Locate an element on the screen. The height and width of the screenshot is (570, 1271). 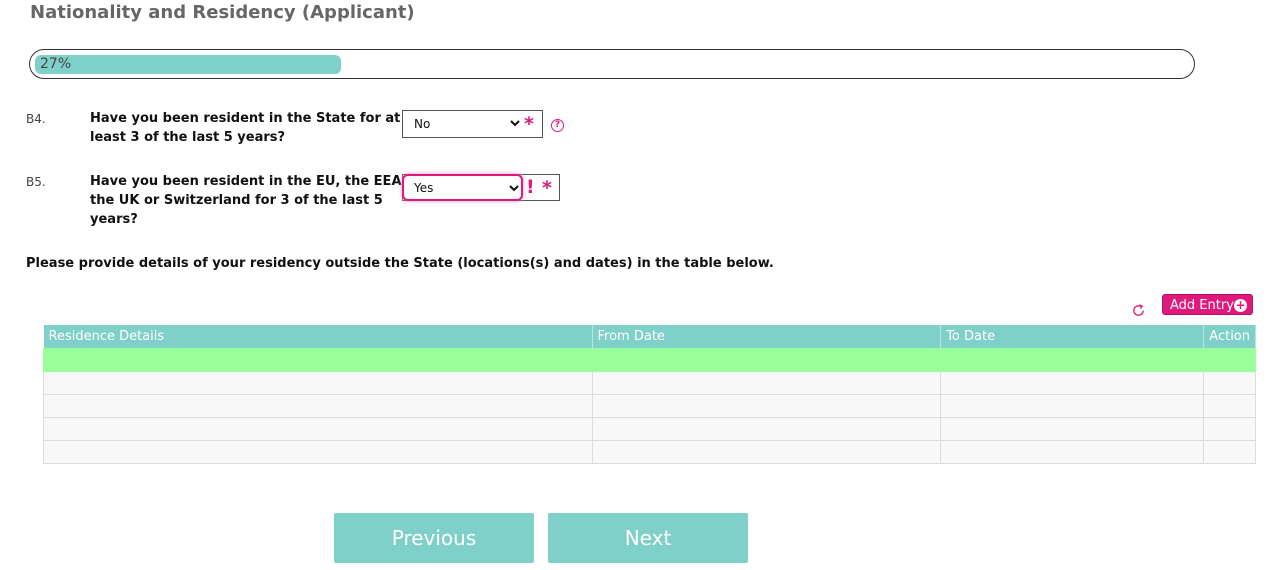
add-entry-label: Add Entry is located at coordinates (1202, 305).